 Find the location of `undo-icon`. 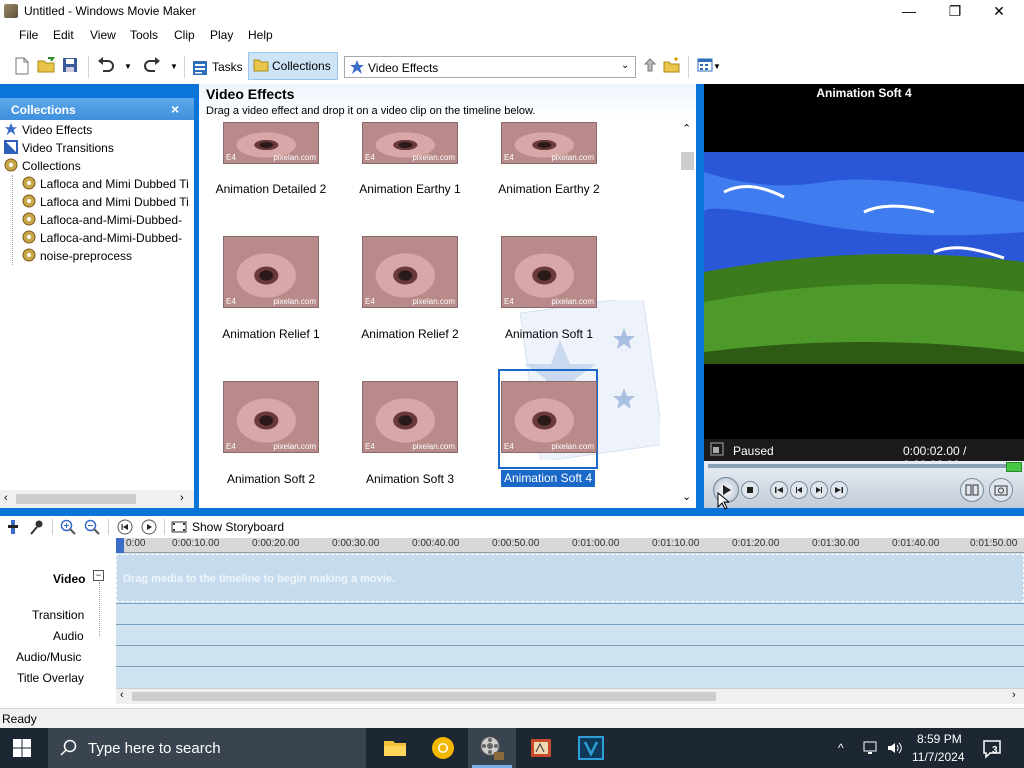

undo-icon is located at coordinates (106, 67).